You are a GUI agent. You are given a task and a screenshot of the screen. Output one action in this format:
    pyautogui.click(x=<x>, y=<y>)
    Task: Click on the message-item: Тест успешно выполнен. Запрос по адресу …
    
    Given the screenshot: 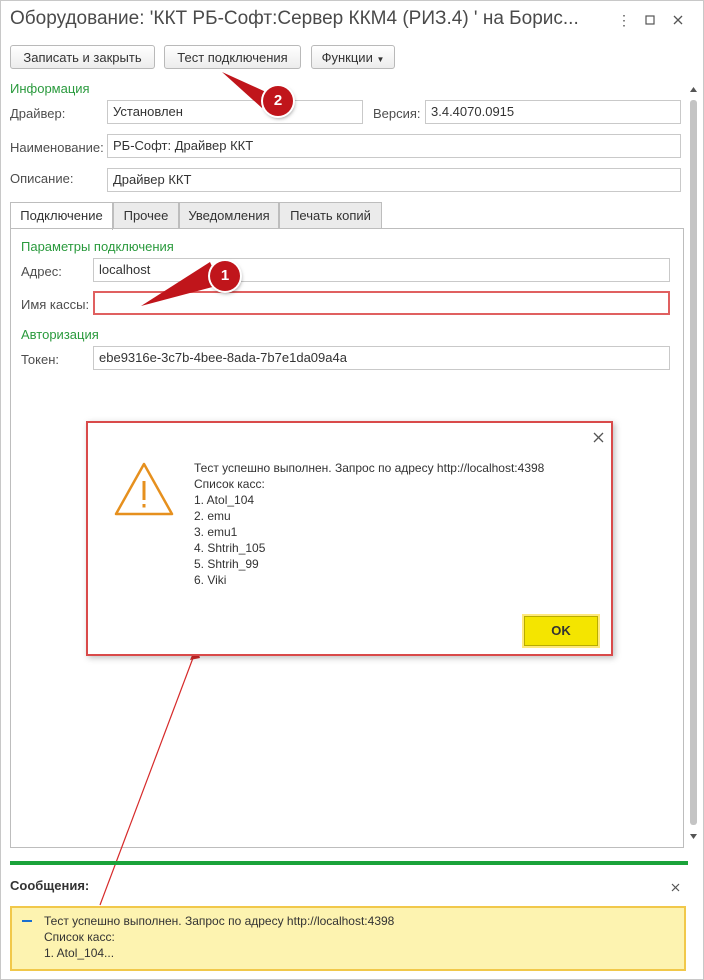 What is the action you would take?
    pyautogui.click(x=348, y=938)
    